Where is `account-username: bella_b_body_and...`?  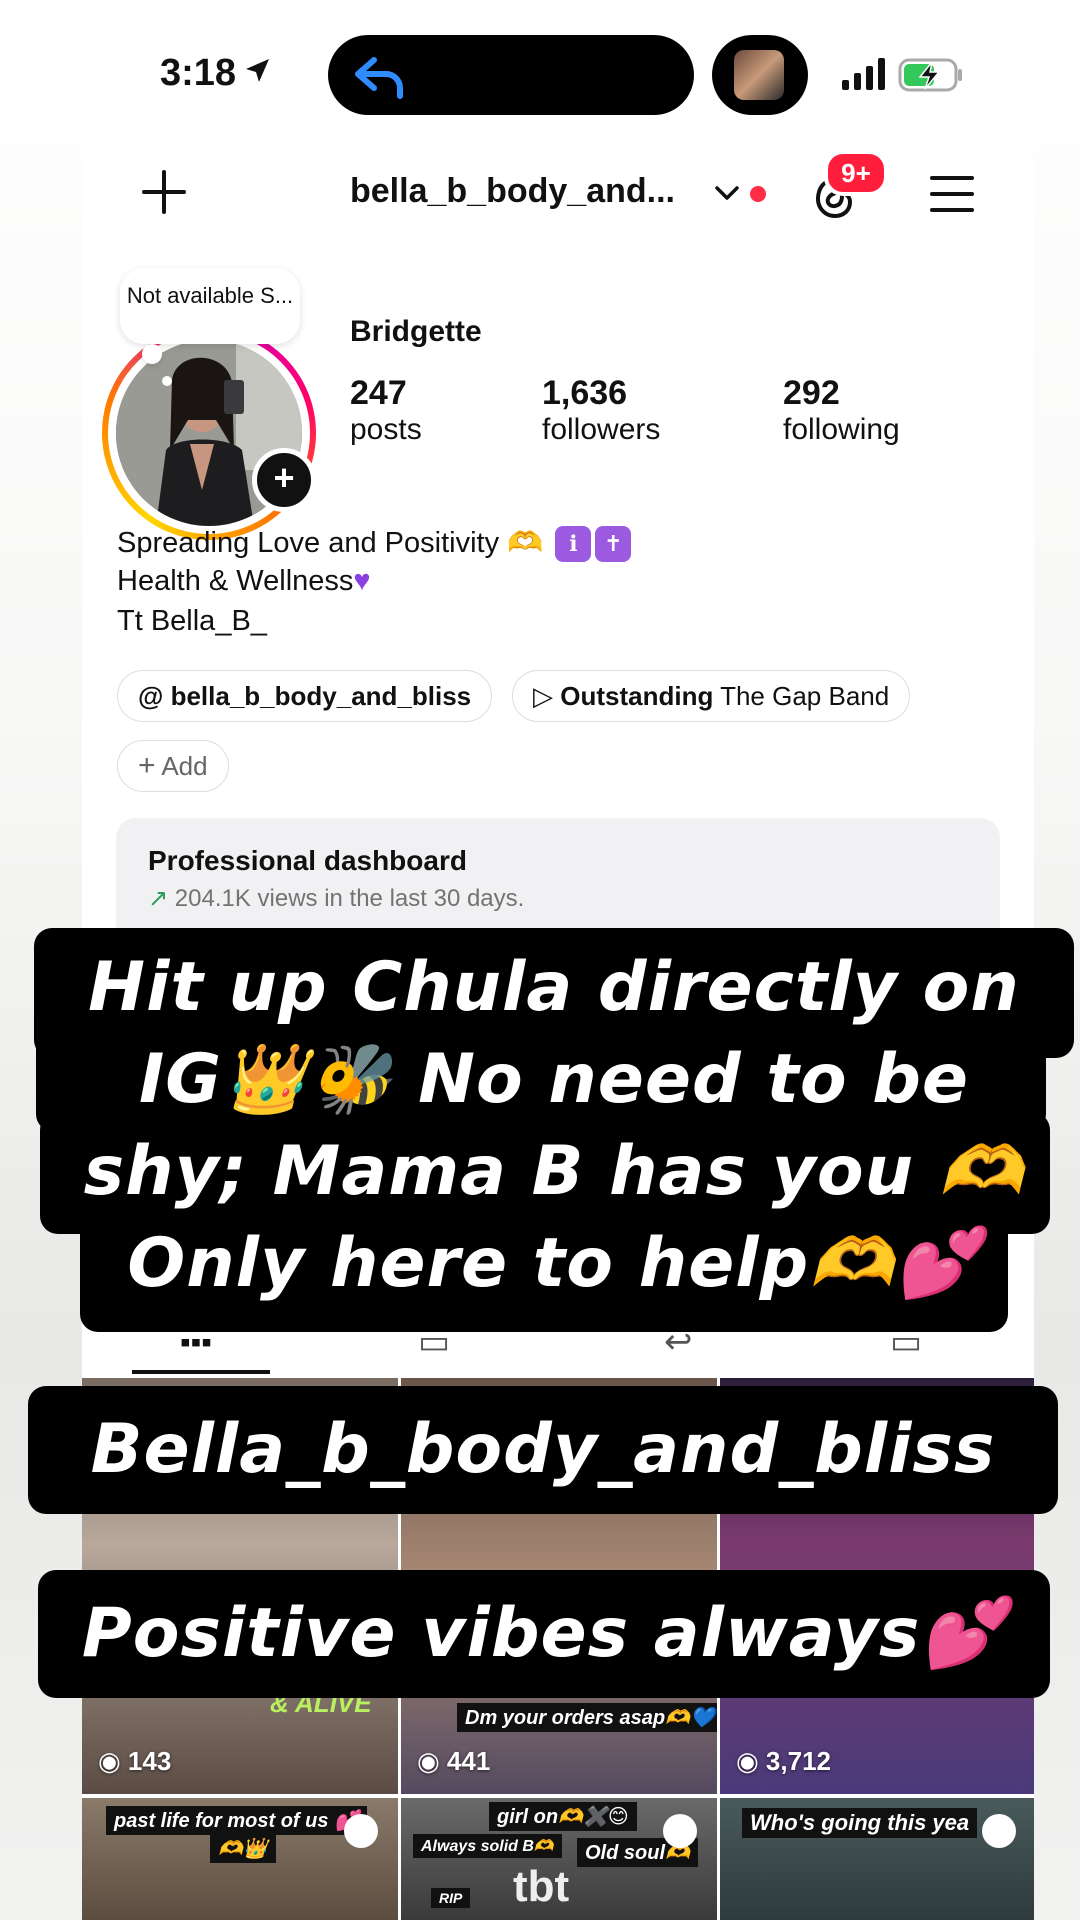 account-username: bella_b_body_and... is located at coordinates (512, 191).